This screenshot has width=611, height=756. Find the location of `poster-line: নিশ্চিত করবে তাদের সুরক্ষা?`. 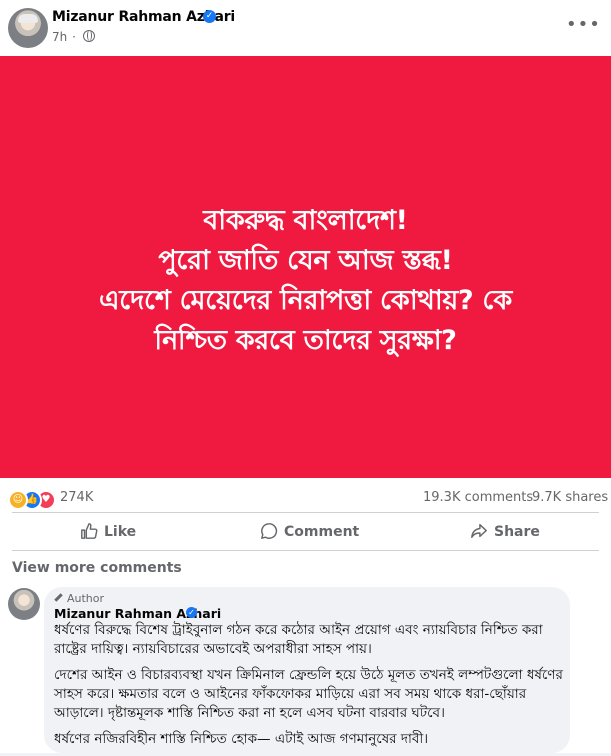

poster-line: নিশ্চিত করবে তাদের সুরক্ষা? is located at coordinates (305, 340).